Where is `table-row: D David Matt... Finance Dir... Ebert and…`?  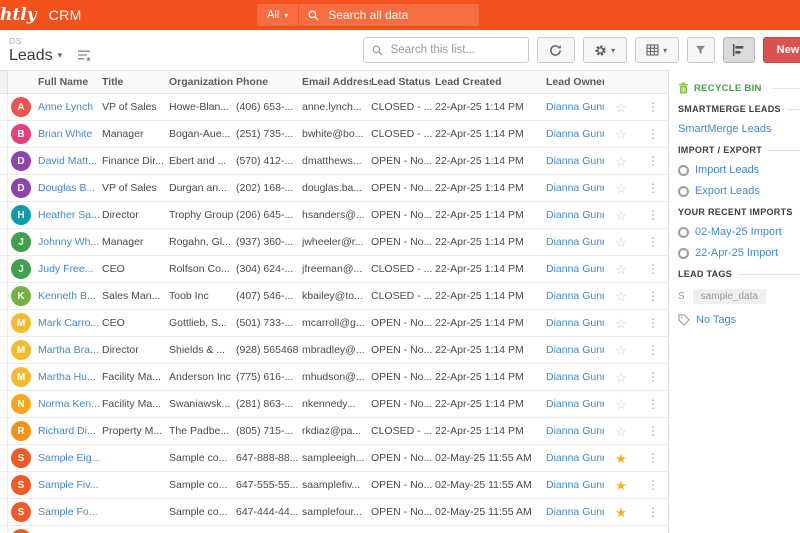
table-row: D David Matt... Finance Dir... Ebert and… is located at coordinates (334, 161).